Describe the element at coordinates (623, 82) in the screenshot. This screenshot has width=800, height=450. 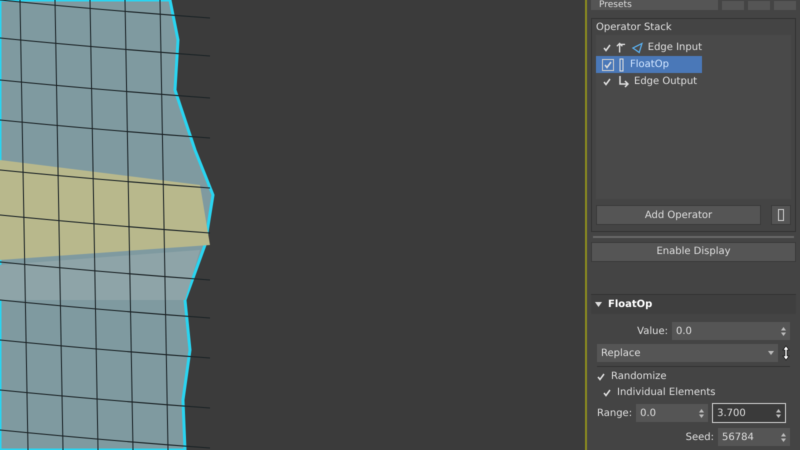
I see `corner-arrow-icon` at that location.